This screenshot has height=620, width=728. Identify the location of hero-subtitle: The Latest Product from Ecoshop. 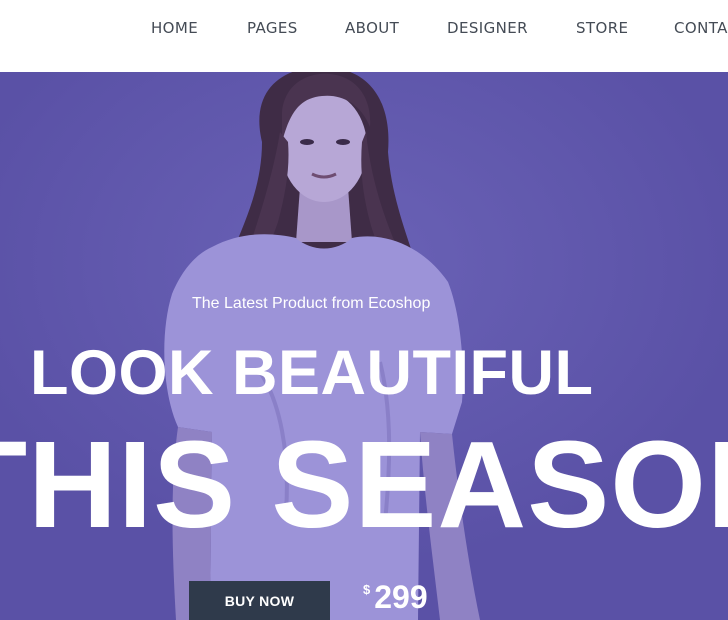
(311, 303).